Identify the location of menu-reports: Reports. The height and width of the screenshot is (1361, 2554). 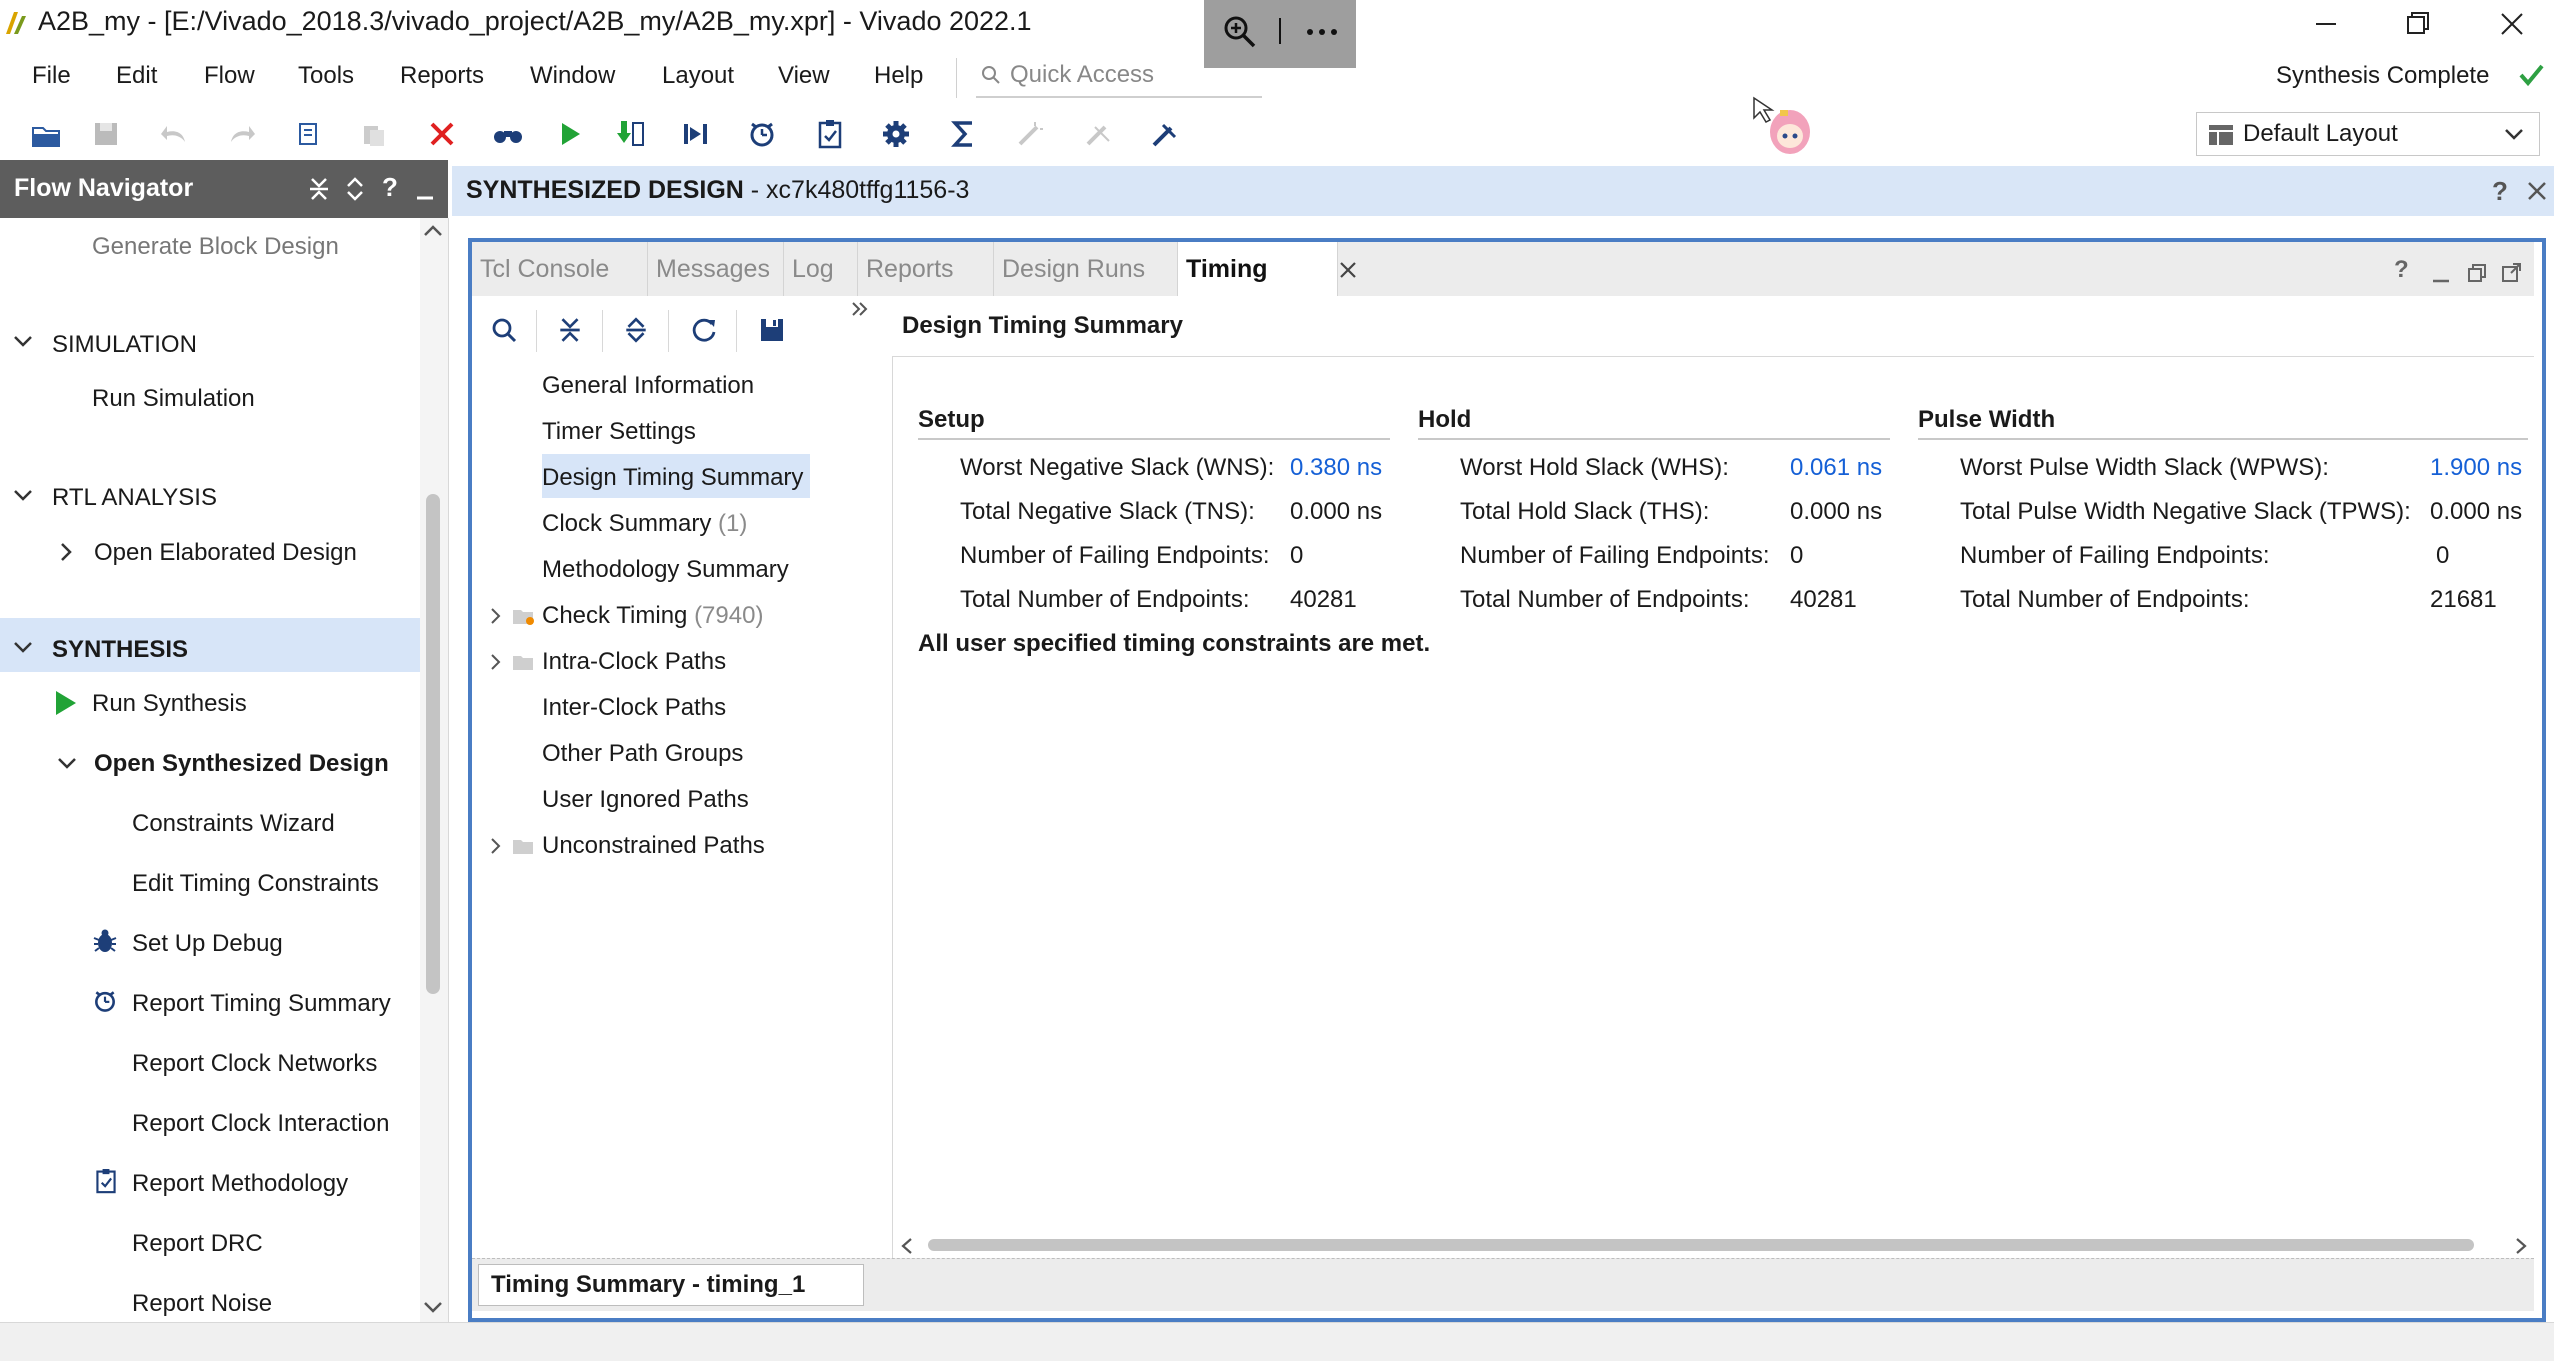
(442, 76).